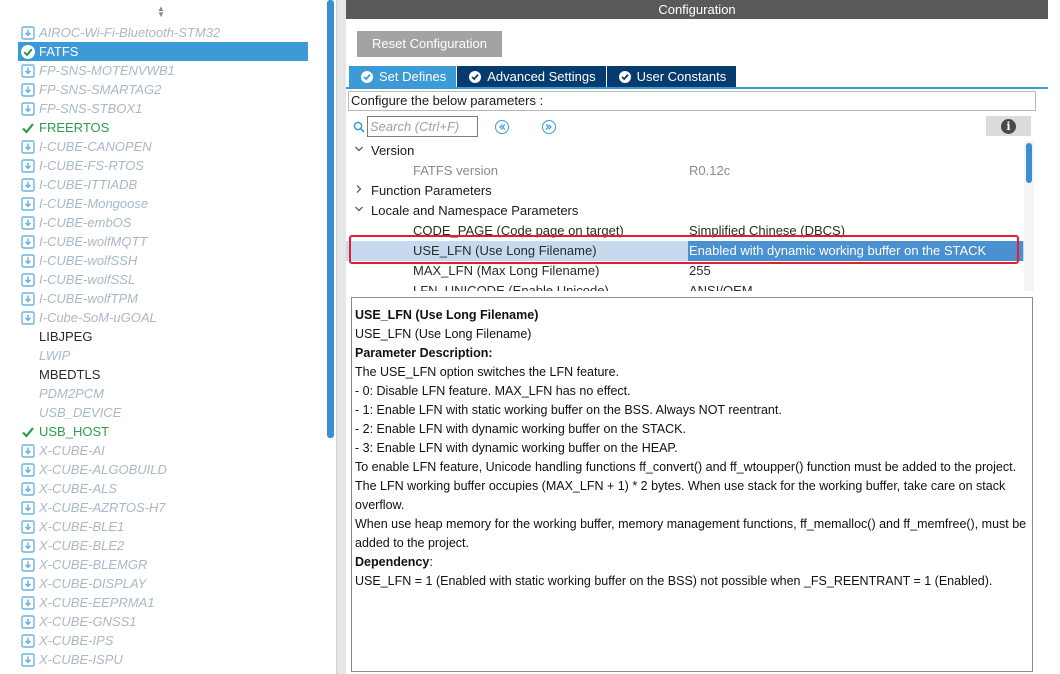 The width and height of the screenshot is (1060, 674). Describe the element at coordinates (163, 108) in the screenshot. I see `component-item: FP-SNS-STBOX1` at that location.